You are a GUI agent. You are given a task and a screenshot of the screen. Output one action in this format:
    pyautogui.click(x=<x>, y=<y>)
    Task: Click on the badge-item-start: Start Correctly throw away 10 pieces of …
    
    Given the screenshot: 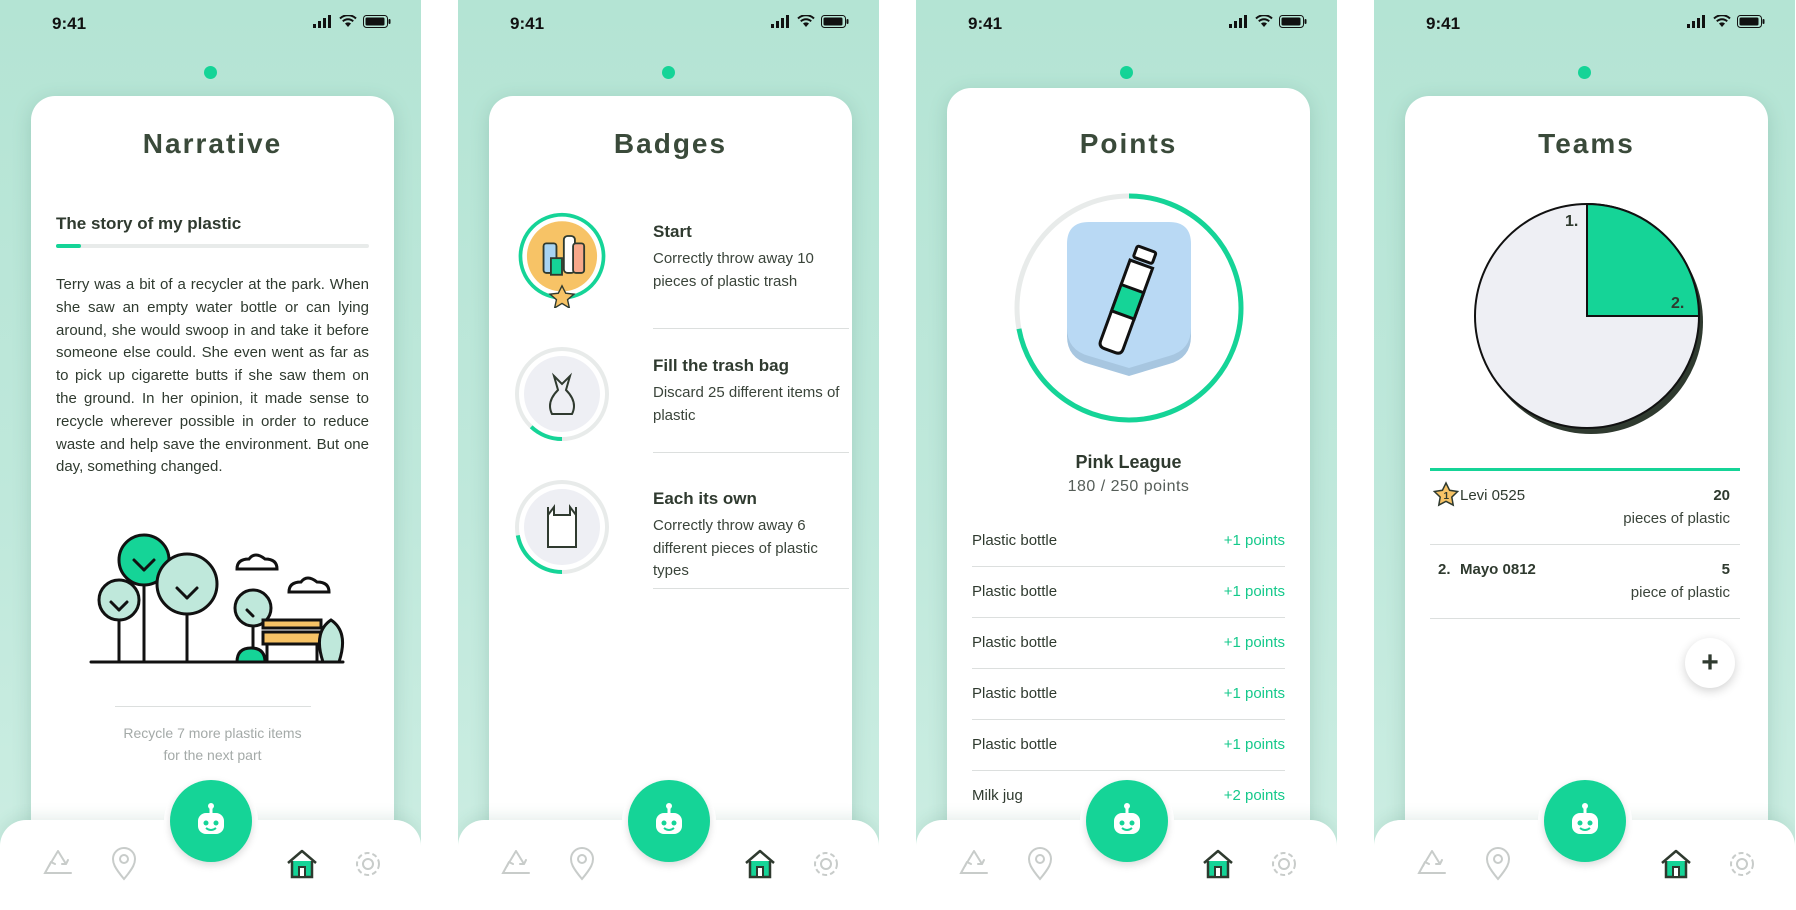 What is the action you would take?
    pyautogui.click(x=671, y=272)
    